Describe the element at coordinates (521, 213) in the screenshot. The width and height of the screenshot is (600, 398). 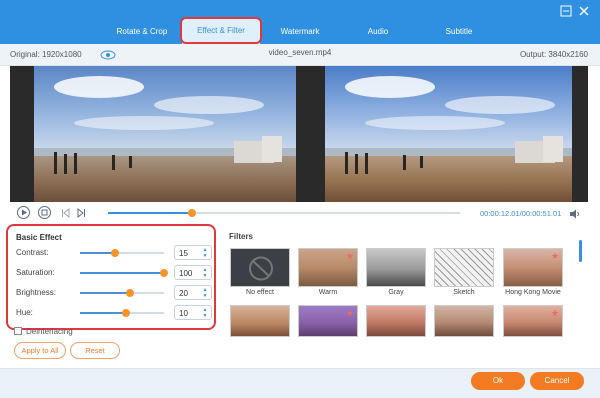
I see `time-display: 00:00:12.01/00:00:51.01` at that location.